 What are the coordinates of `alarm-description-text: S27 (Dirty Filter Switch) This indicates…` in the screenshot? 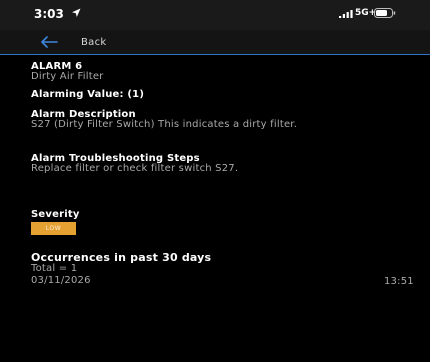 It's located at (164, 124).